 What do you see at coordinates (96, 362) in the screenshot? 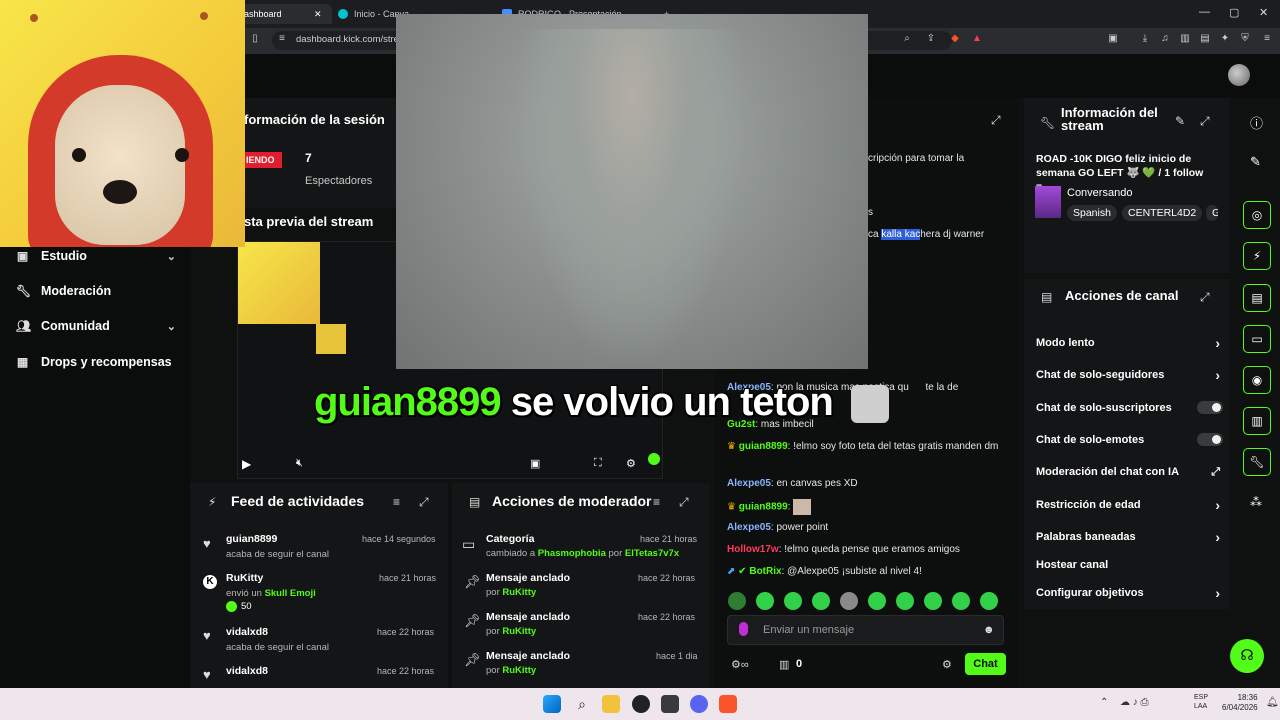
I see `sidebar-item-drops: ▦ Drops y recompensas` at bounding box center [96, 362].